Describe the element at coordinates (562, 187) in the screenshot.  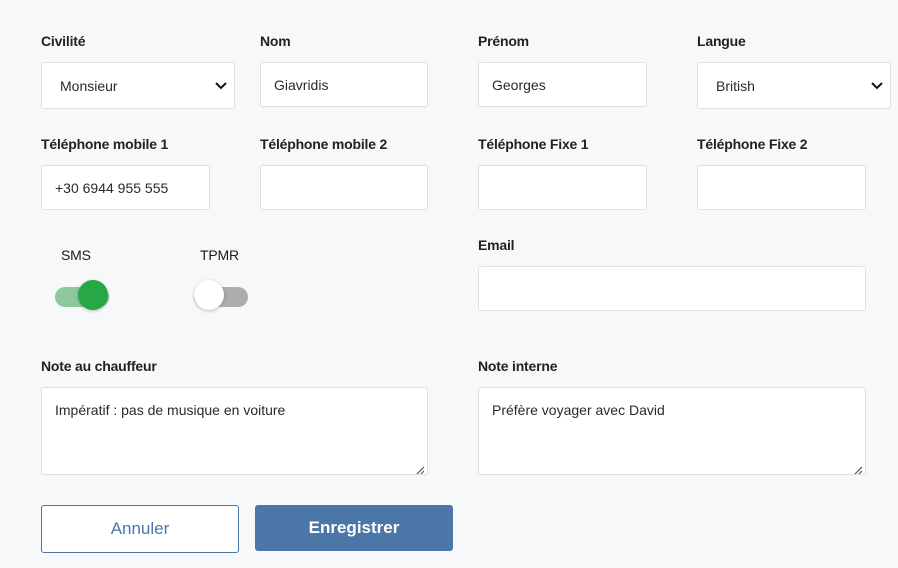
I see `tel-fixe-1-input` at that location.